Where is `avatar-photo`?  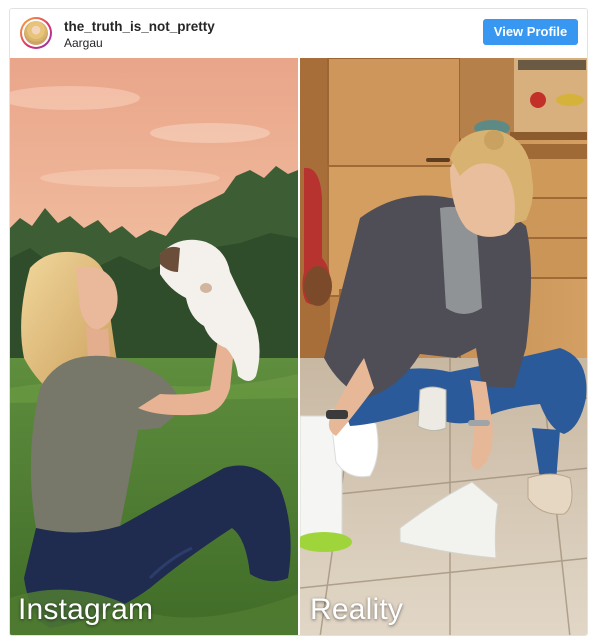 avatar-photo is located at coordinates (36, 33).